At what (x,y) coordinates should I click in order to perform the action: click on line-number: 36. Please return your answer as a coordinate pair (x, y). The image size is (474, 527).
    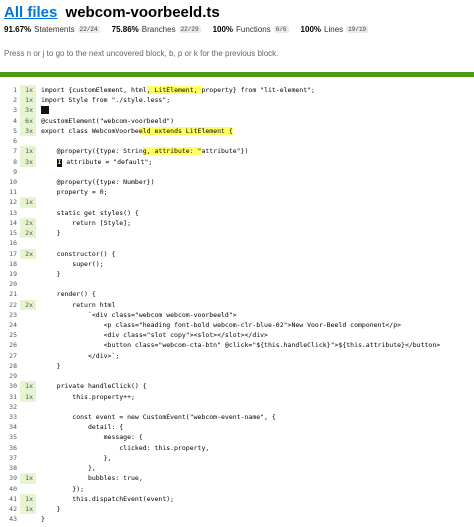
    Looking at the image, I should click on (10, 448).